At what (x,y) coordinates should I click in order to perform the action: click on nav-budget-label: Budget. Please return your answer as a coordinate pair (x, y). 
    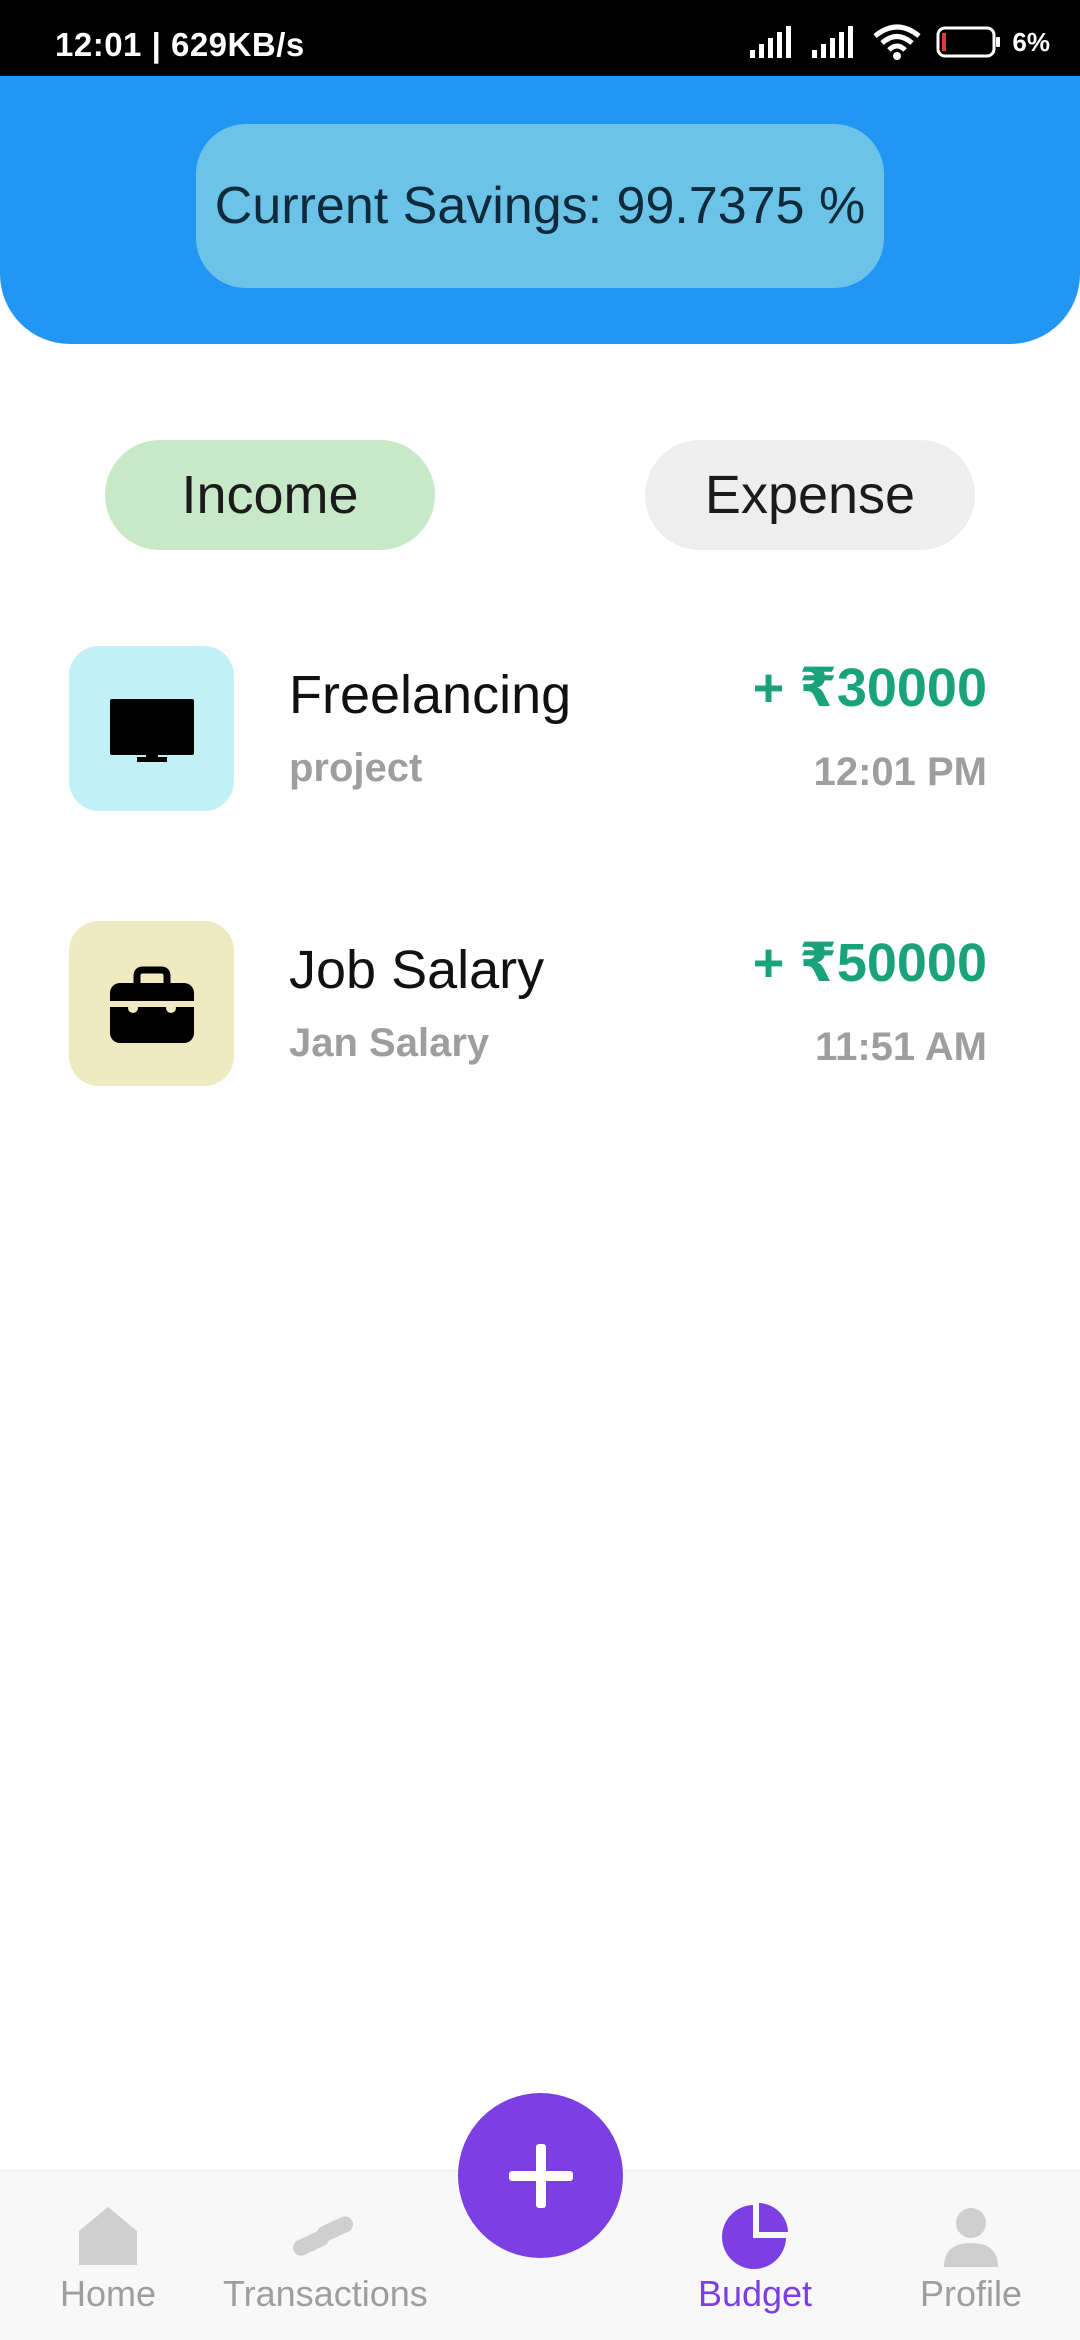
    Looking at the image, I should click on (755, 2293).